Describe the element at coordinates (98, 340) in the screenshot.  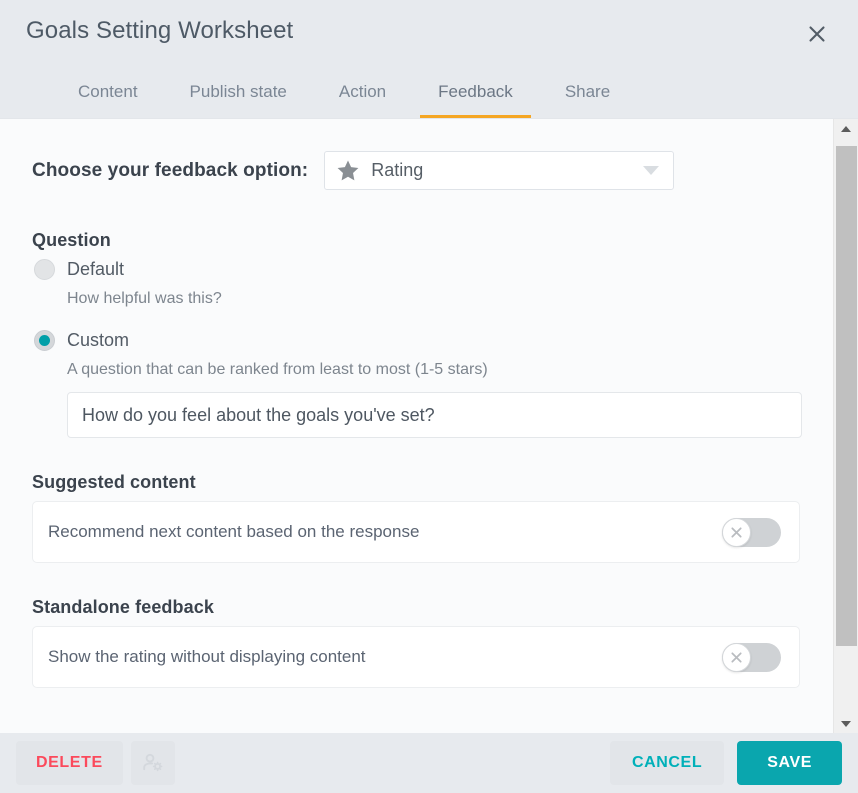
I see `radio-option-label: Custom` at that location.